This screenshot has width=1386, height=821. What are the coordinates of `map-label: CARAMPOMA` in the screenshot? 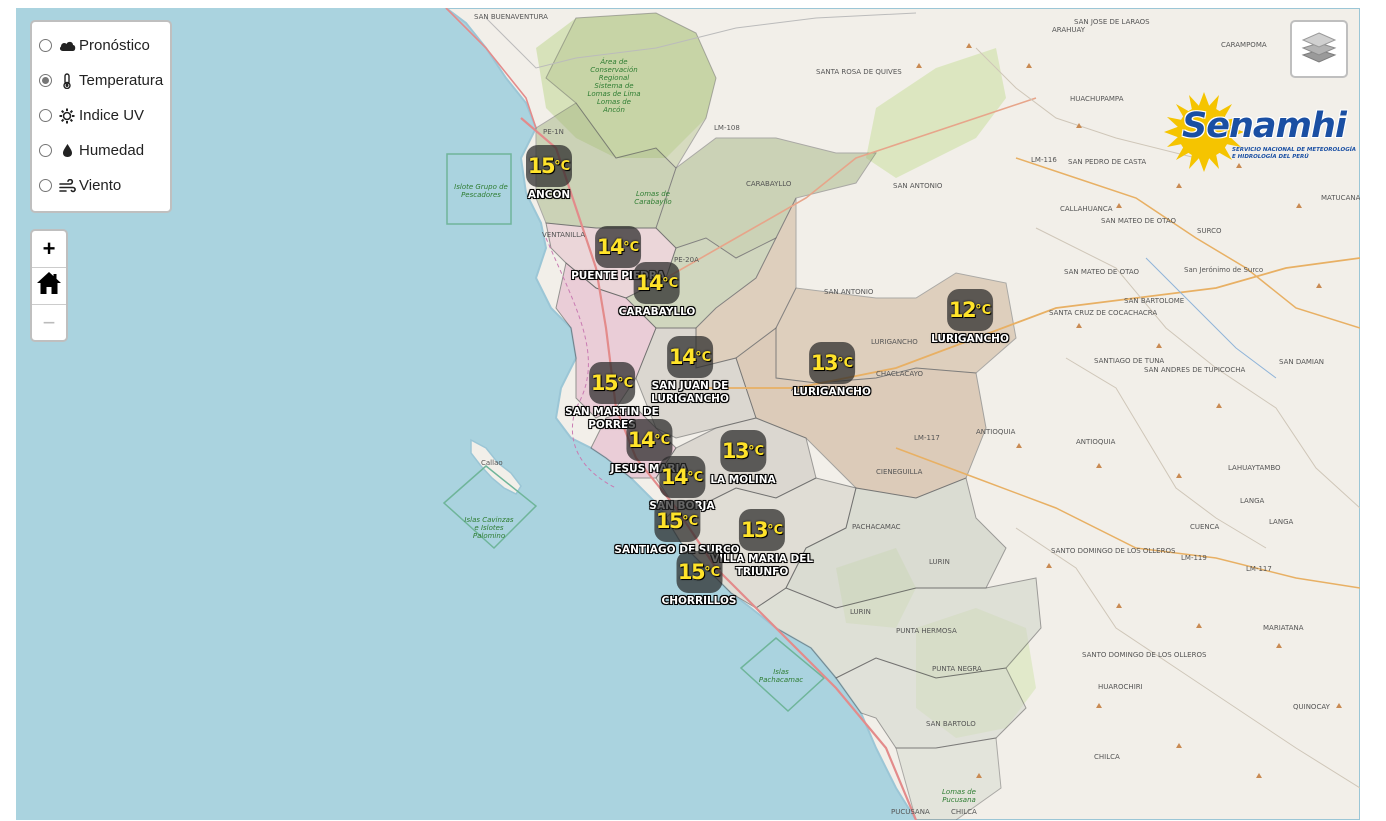 It's located at (1244, 45).